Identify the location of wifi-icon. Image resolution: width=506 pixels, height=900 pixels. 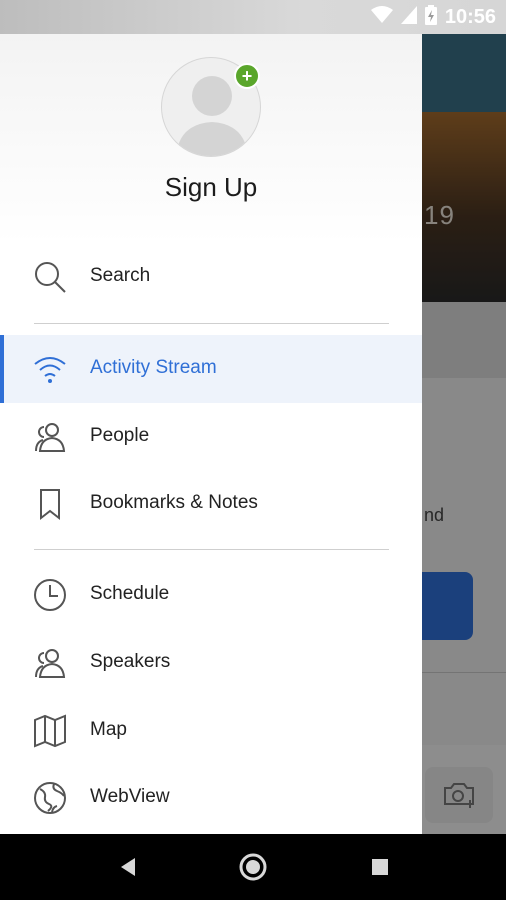
(381, 17).